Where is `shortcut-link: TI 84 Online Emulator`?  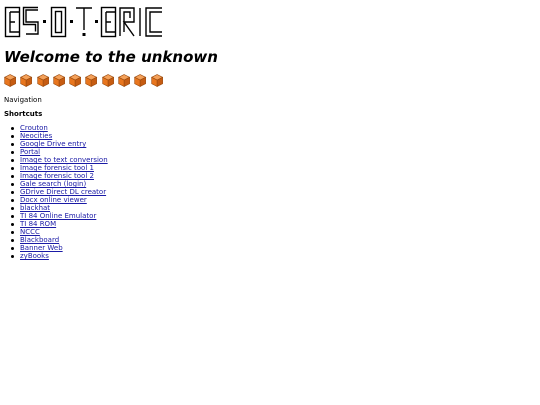 shortcut-link: TI 84 Online Emulator is located at coordinates (58, 216).